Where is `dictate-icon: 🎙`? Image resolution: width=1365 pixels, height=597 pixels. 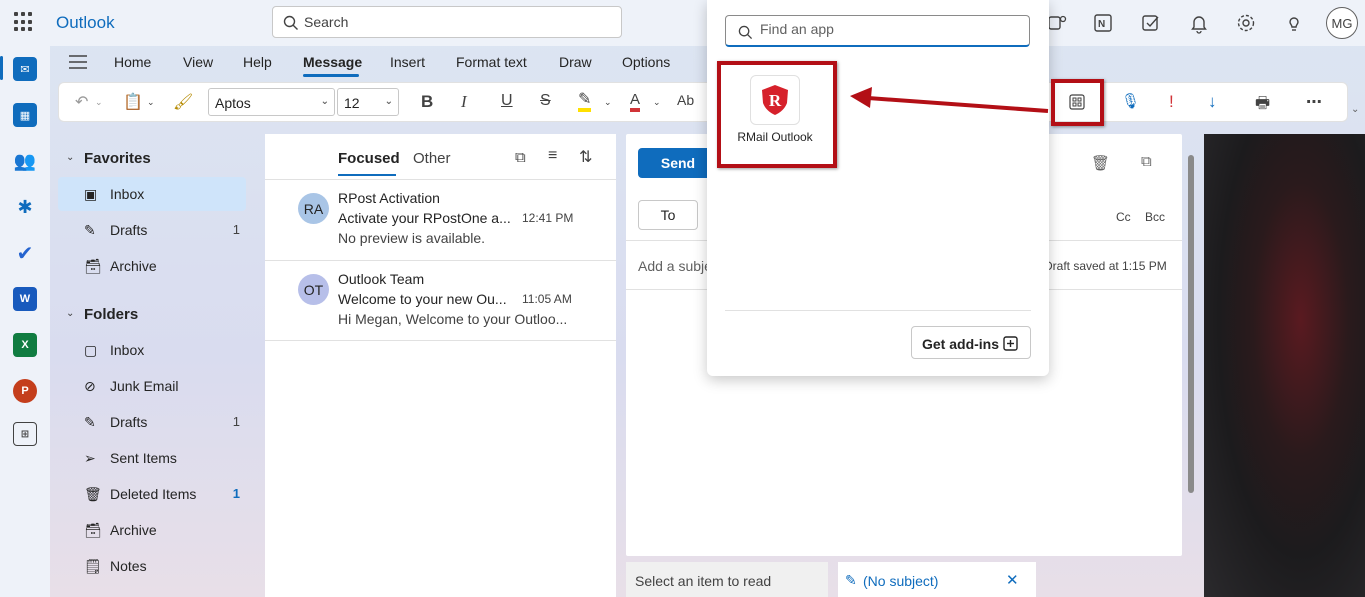 dictate-icon: 🎙 is located at coordinates (1130, 101).